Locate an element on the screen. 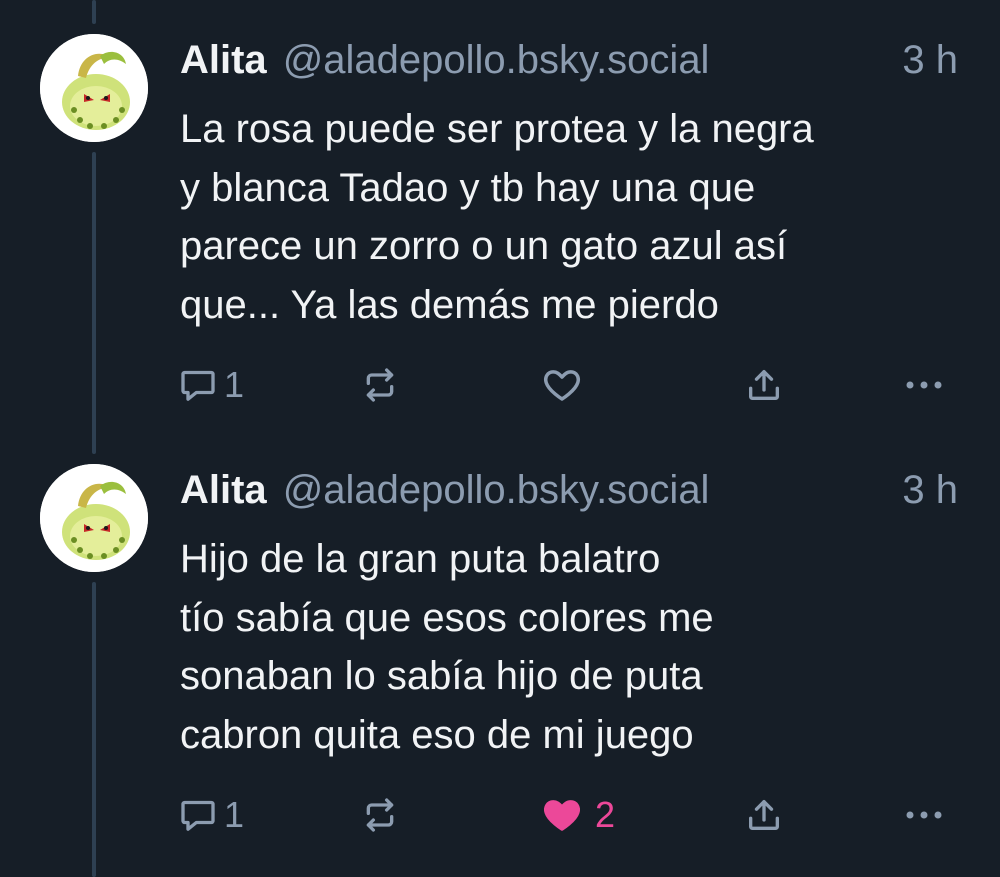  like-count: 2 is located at coordinates (605, 814).